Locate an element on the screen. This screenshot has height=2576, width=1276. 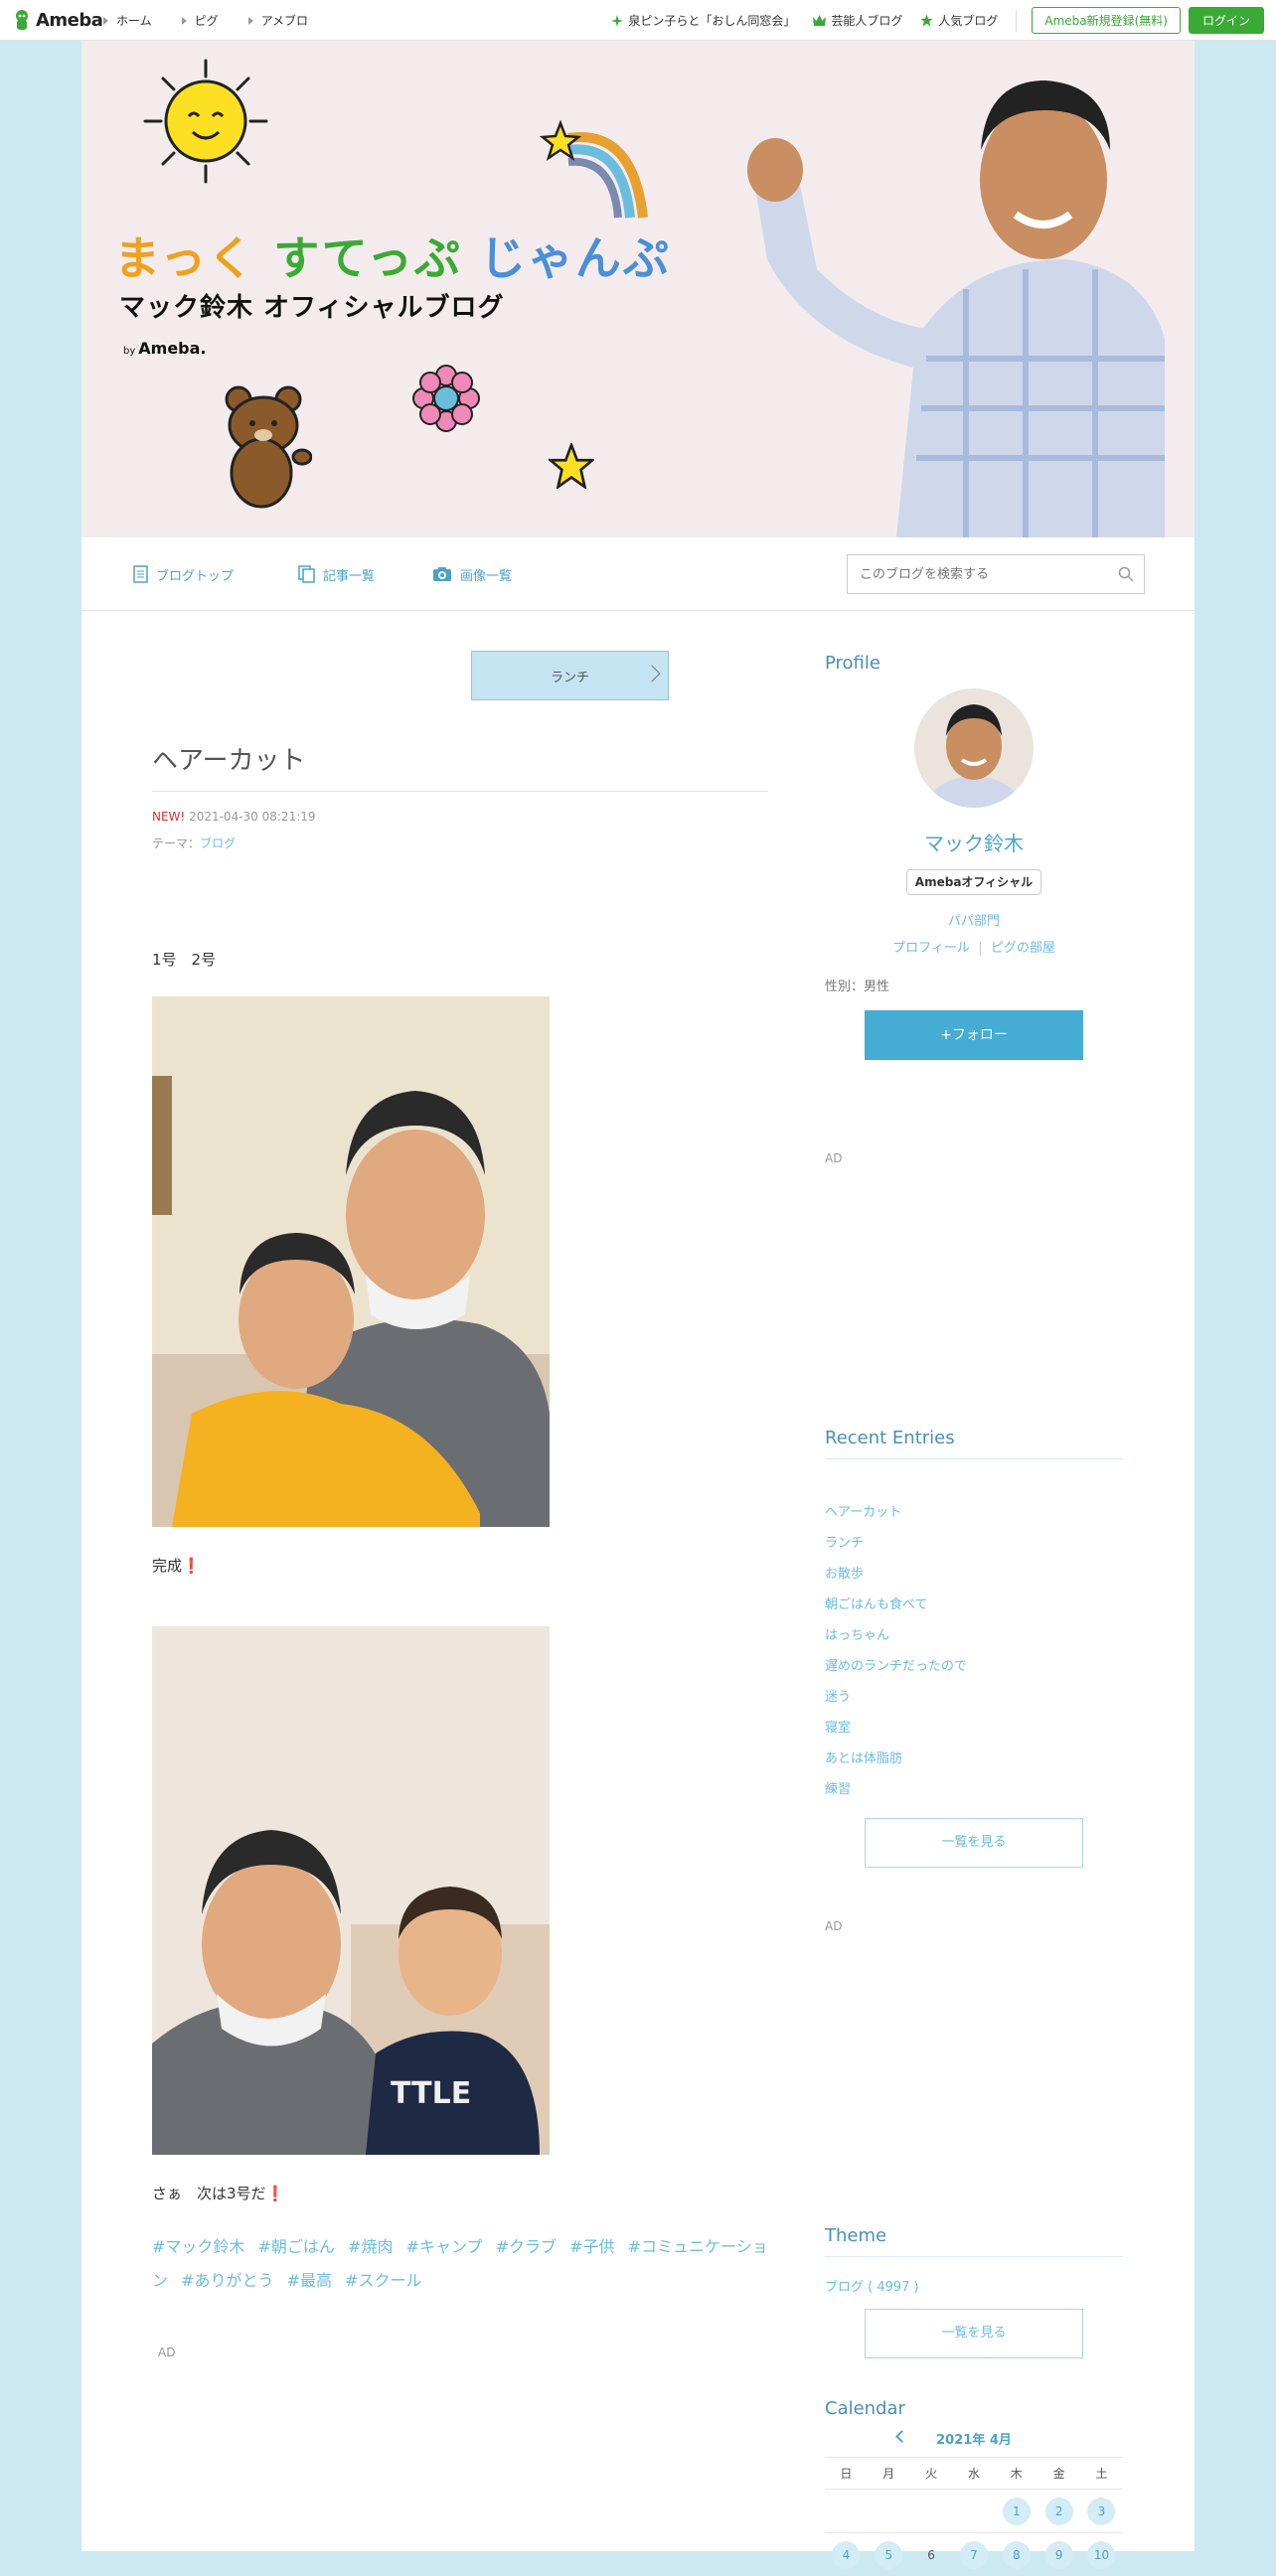
calendar-day-link: 7 is located at coordinates (973, 2554).